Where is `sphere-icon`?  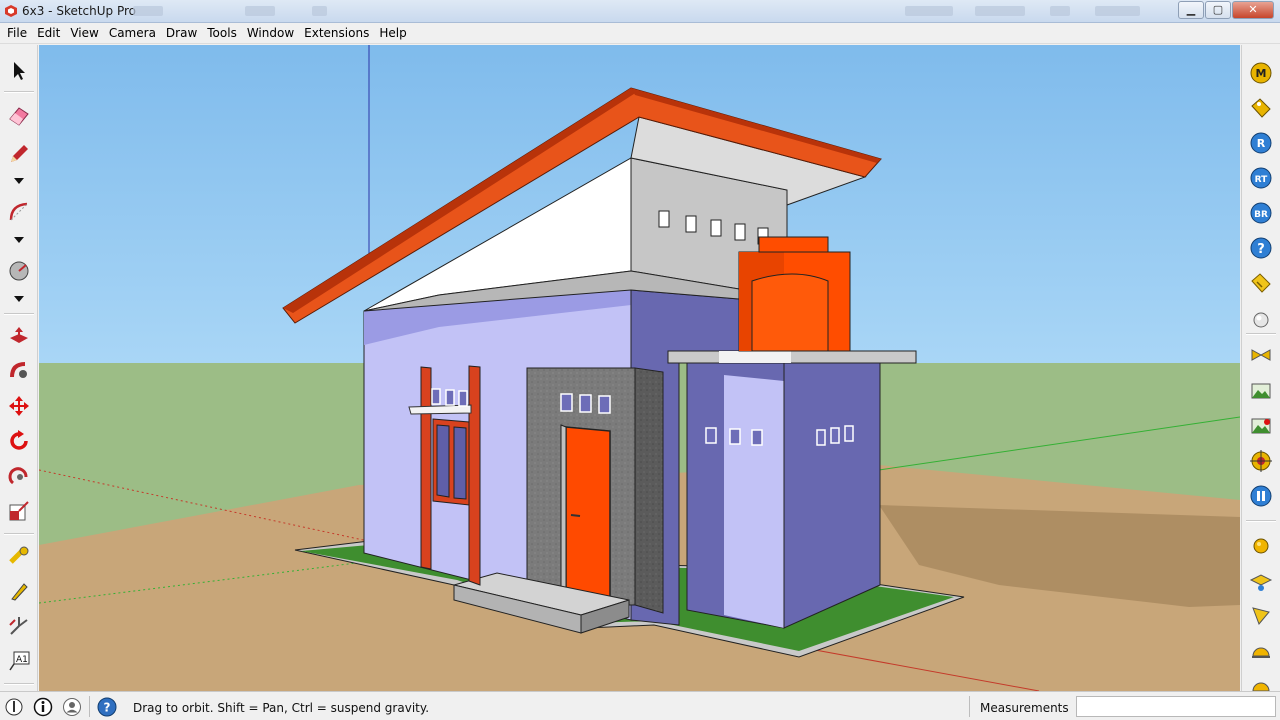 sphere-icon is located at coordinates (1261, 320).